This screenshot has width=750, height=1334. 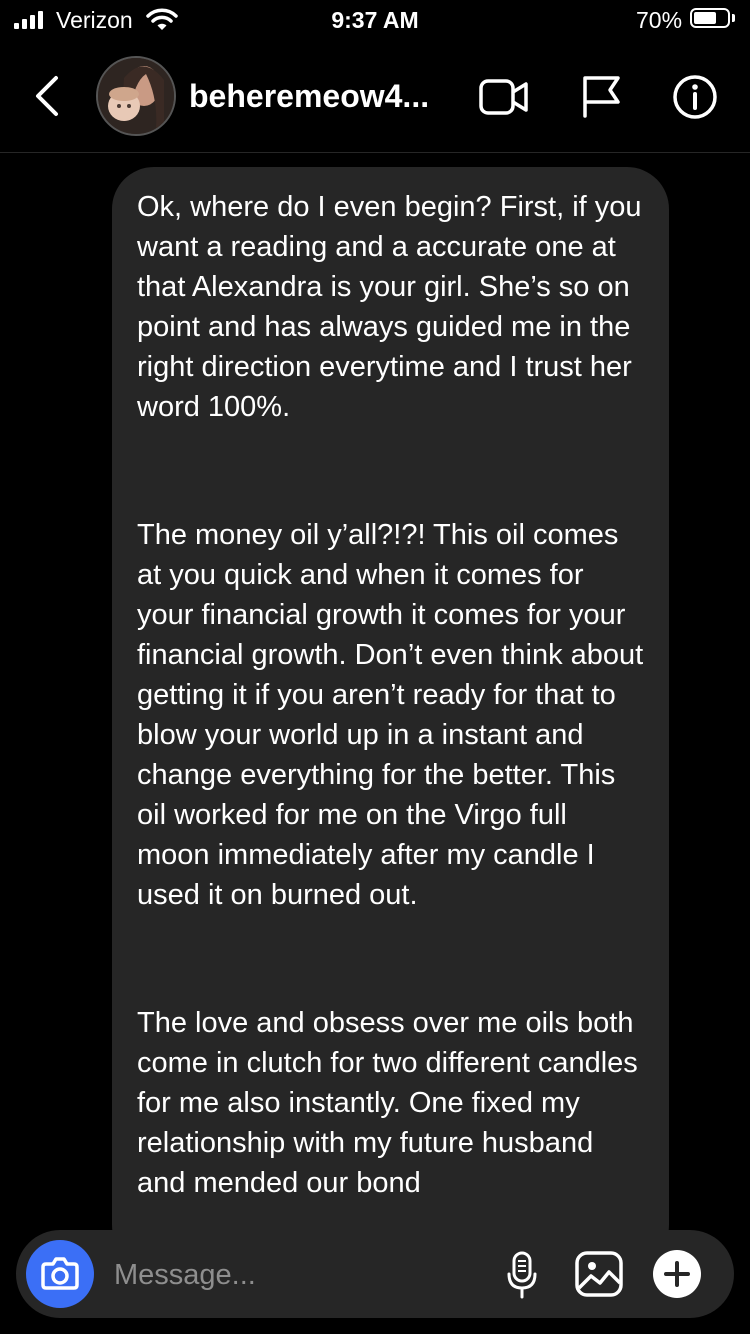 I want to click on battery-level, so click(x=705, y=18).